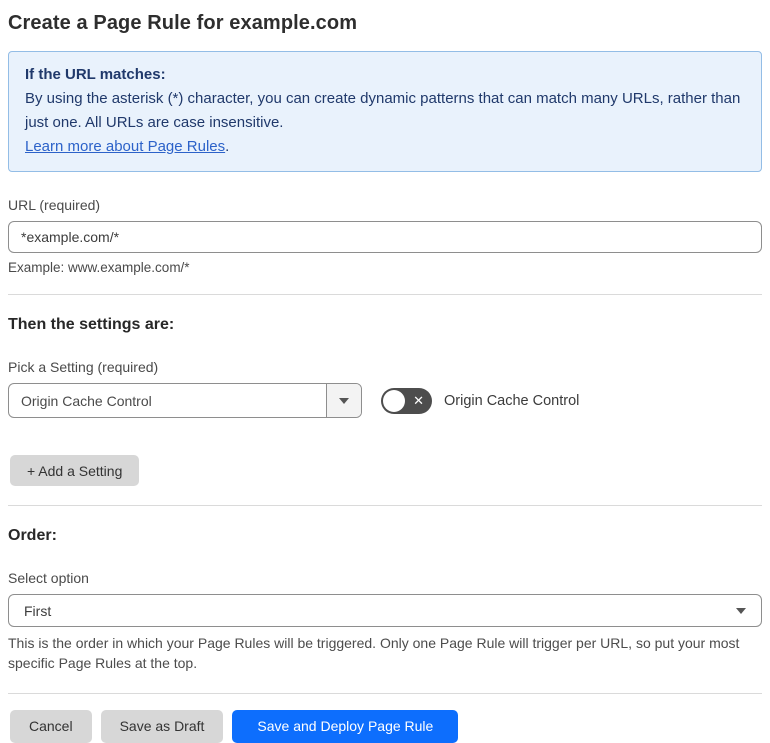 The image size is (770, 743). I want to click on toggle-label: Origin Cache Control, so click(512, 400).